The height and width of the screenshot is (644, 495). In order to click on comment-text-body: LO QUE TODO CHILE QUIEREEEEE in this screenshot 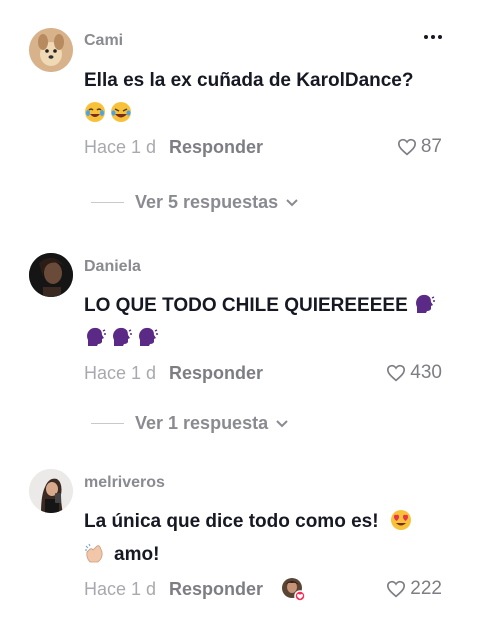, I will do `click(246, 305)`.